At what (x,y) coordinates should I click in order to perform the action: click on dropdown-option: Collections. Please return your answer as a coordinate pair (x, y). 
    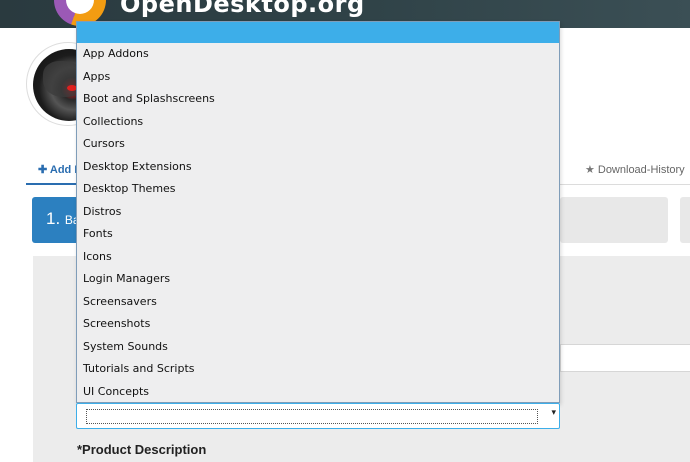
    Looking at the image, I should click on (318, 122).